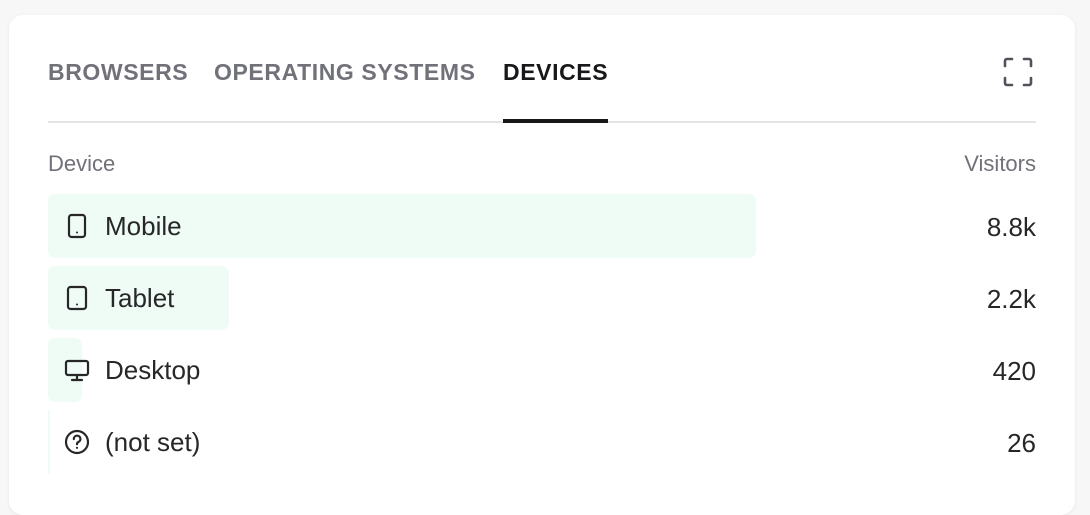  What do you see at coordinates (49, 442) in the screenshot?
I see `share-bar` at bounding box center [49, 442].